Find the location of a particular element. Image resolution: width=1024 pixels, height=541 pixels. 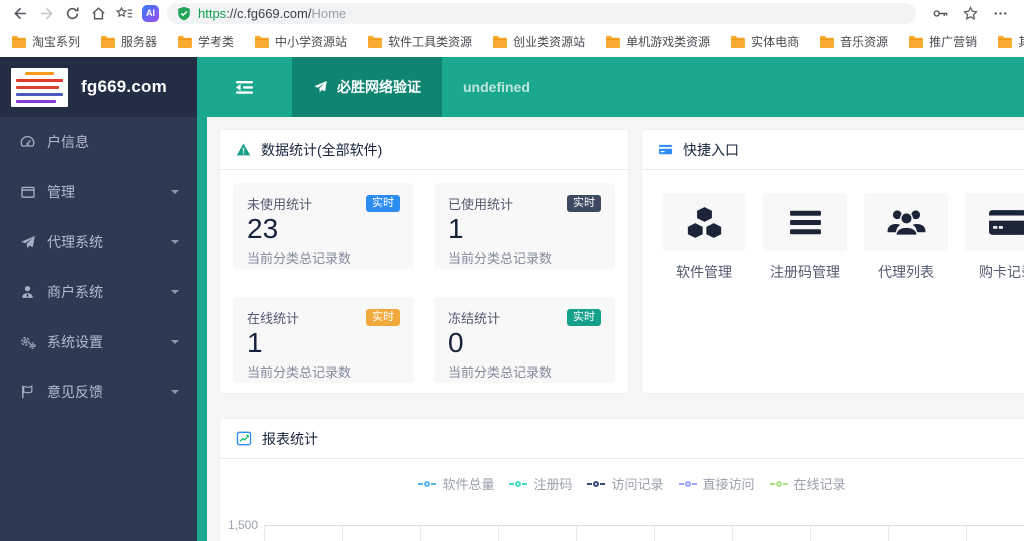

shortcut-software-manage: 软件管理 is located at coordinates (704, 237).